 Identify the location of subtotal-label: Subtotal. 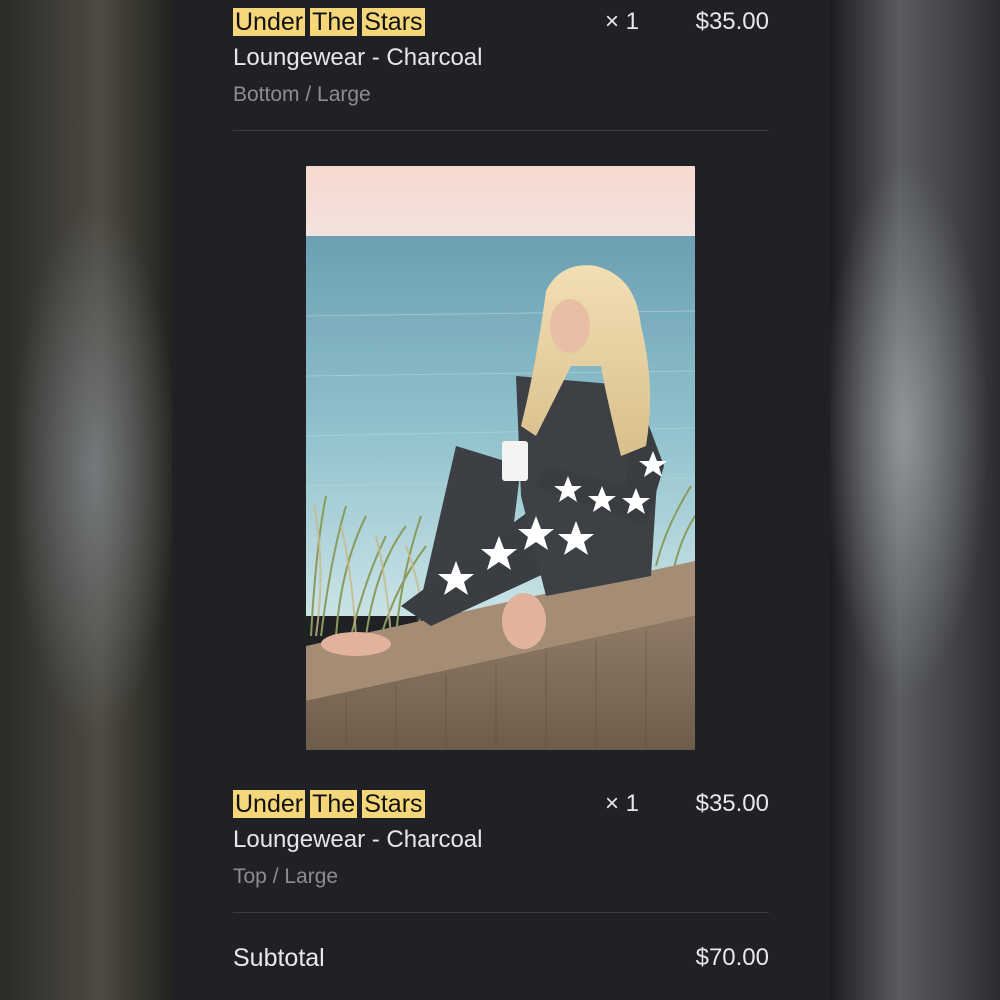
(279, 958).